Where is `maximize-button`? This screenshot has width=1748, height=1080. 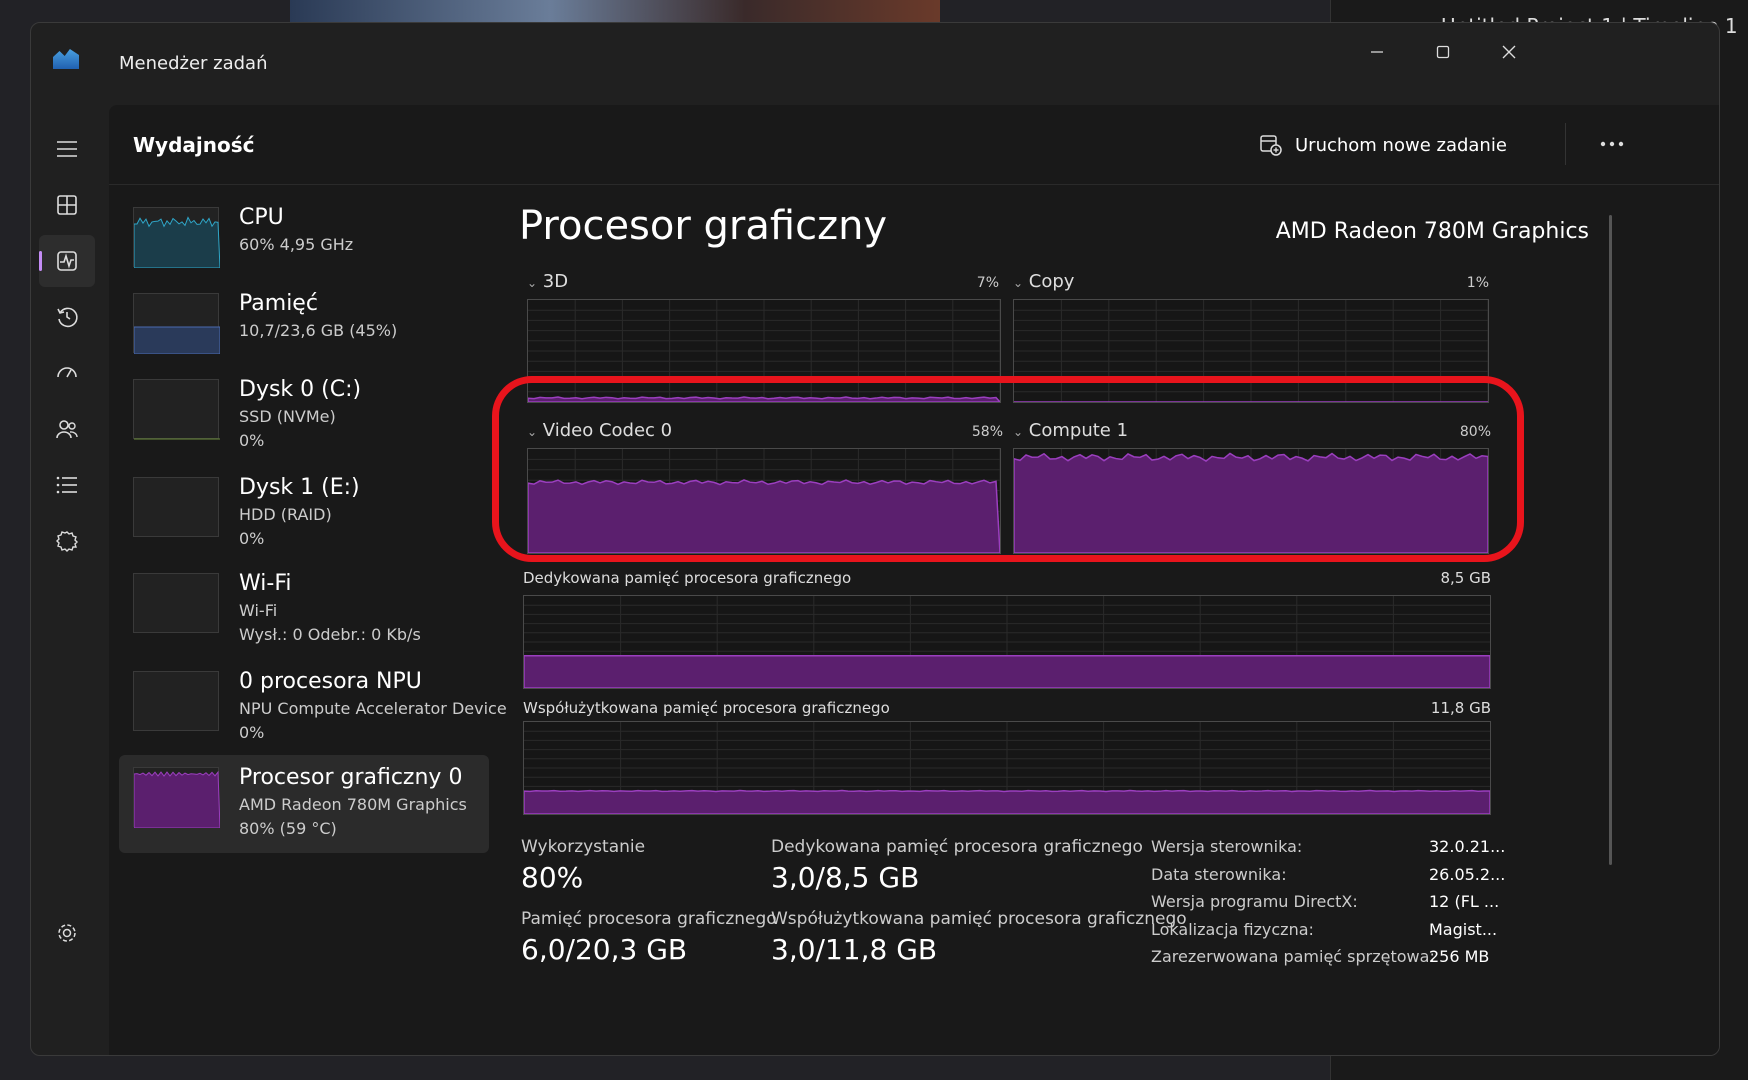
maximize-button is located at coordinates (1443, 52).